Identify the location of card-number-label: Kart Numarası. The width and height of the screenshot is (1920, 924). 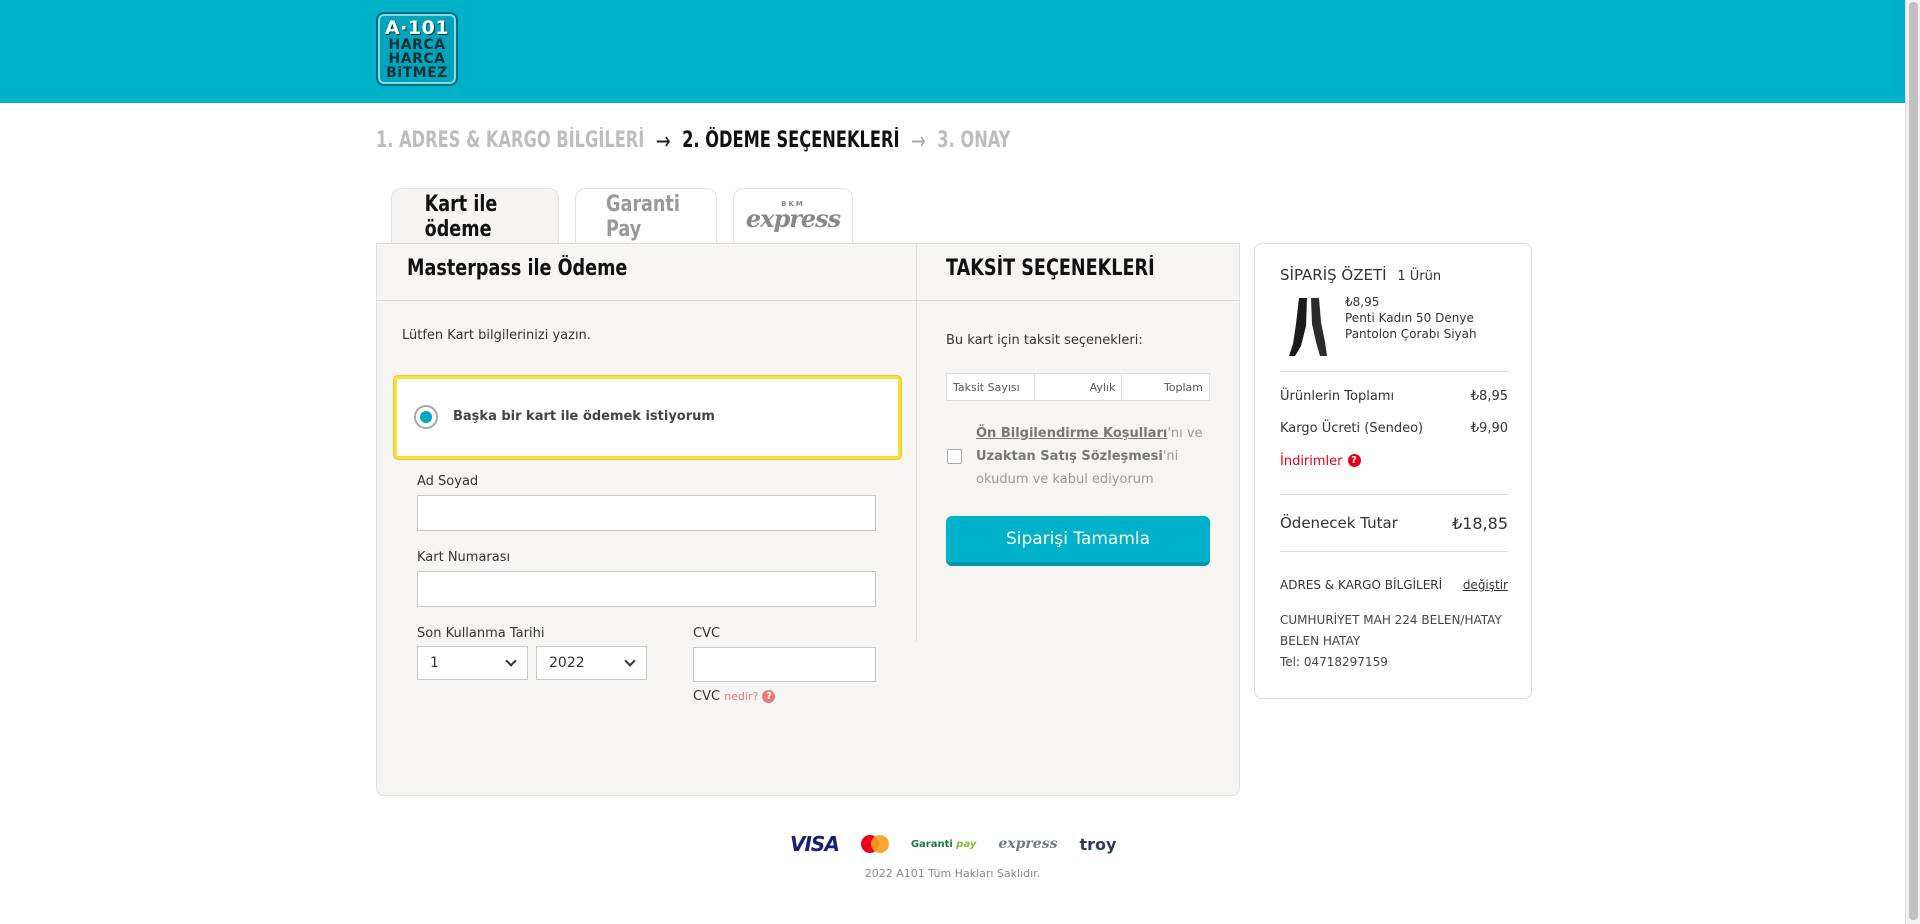
(464, 557).